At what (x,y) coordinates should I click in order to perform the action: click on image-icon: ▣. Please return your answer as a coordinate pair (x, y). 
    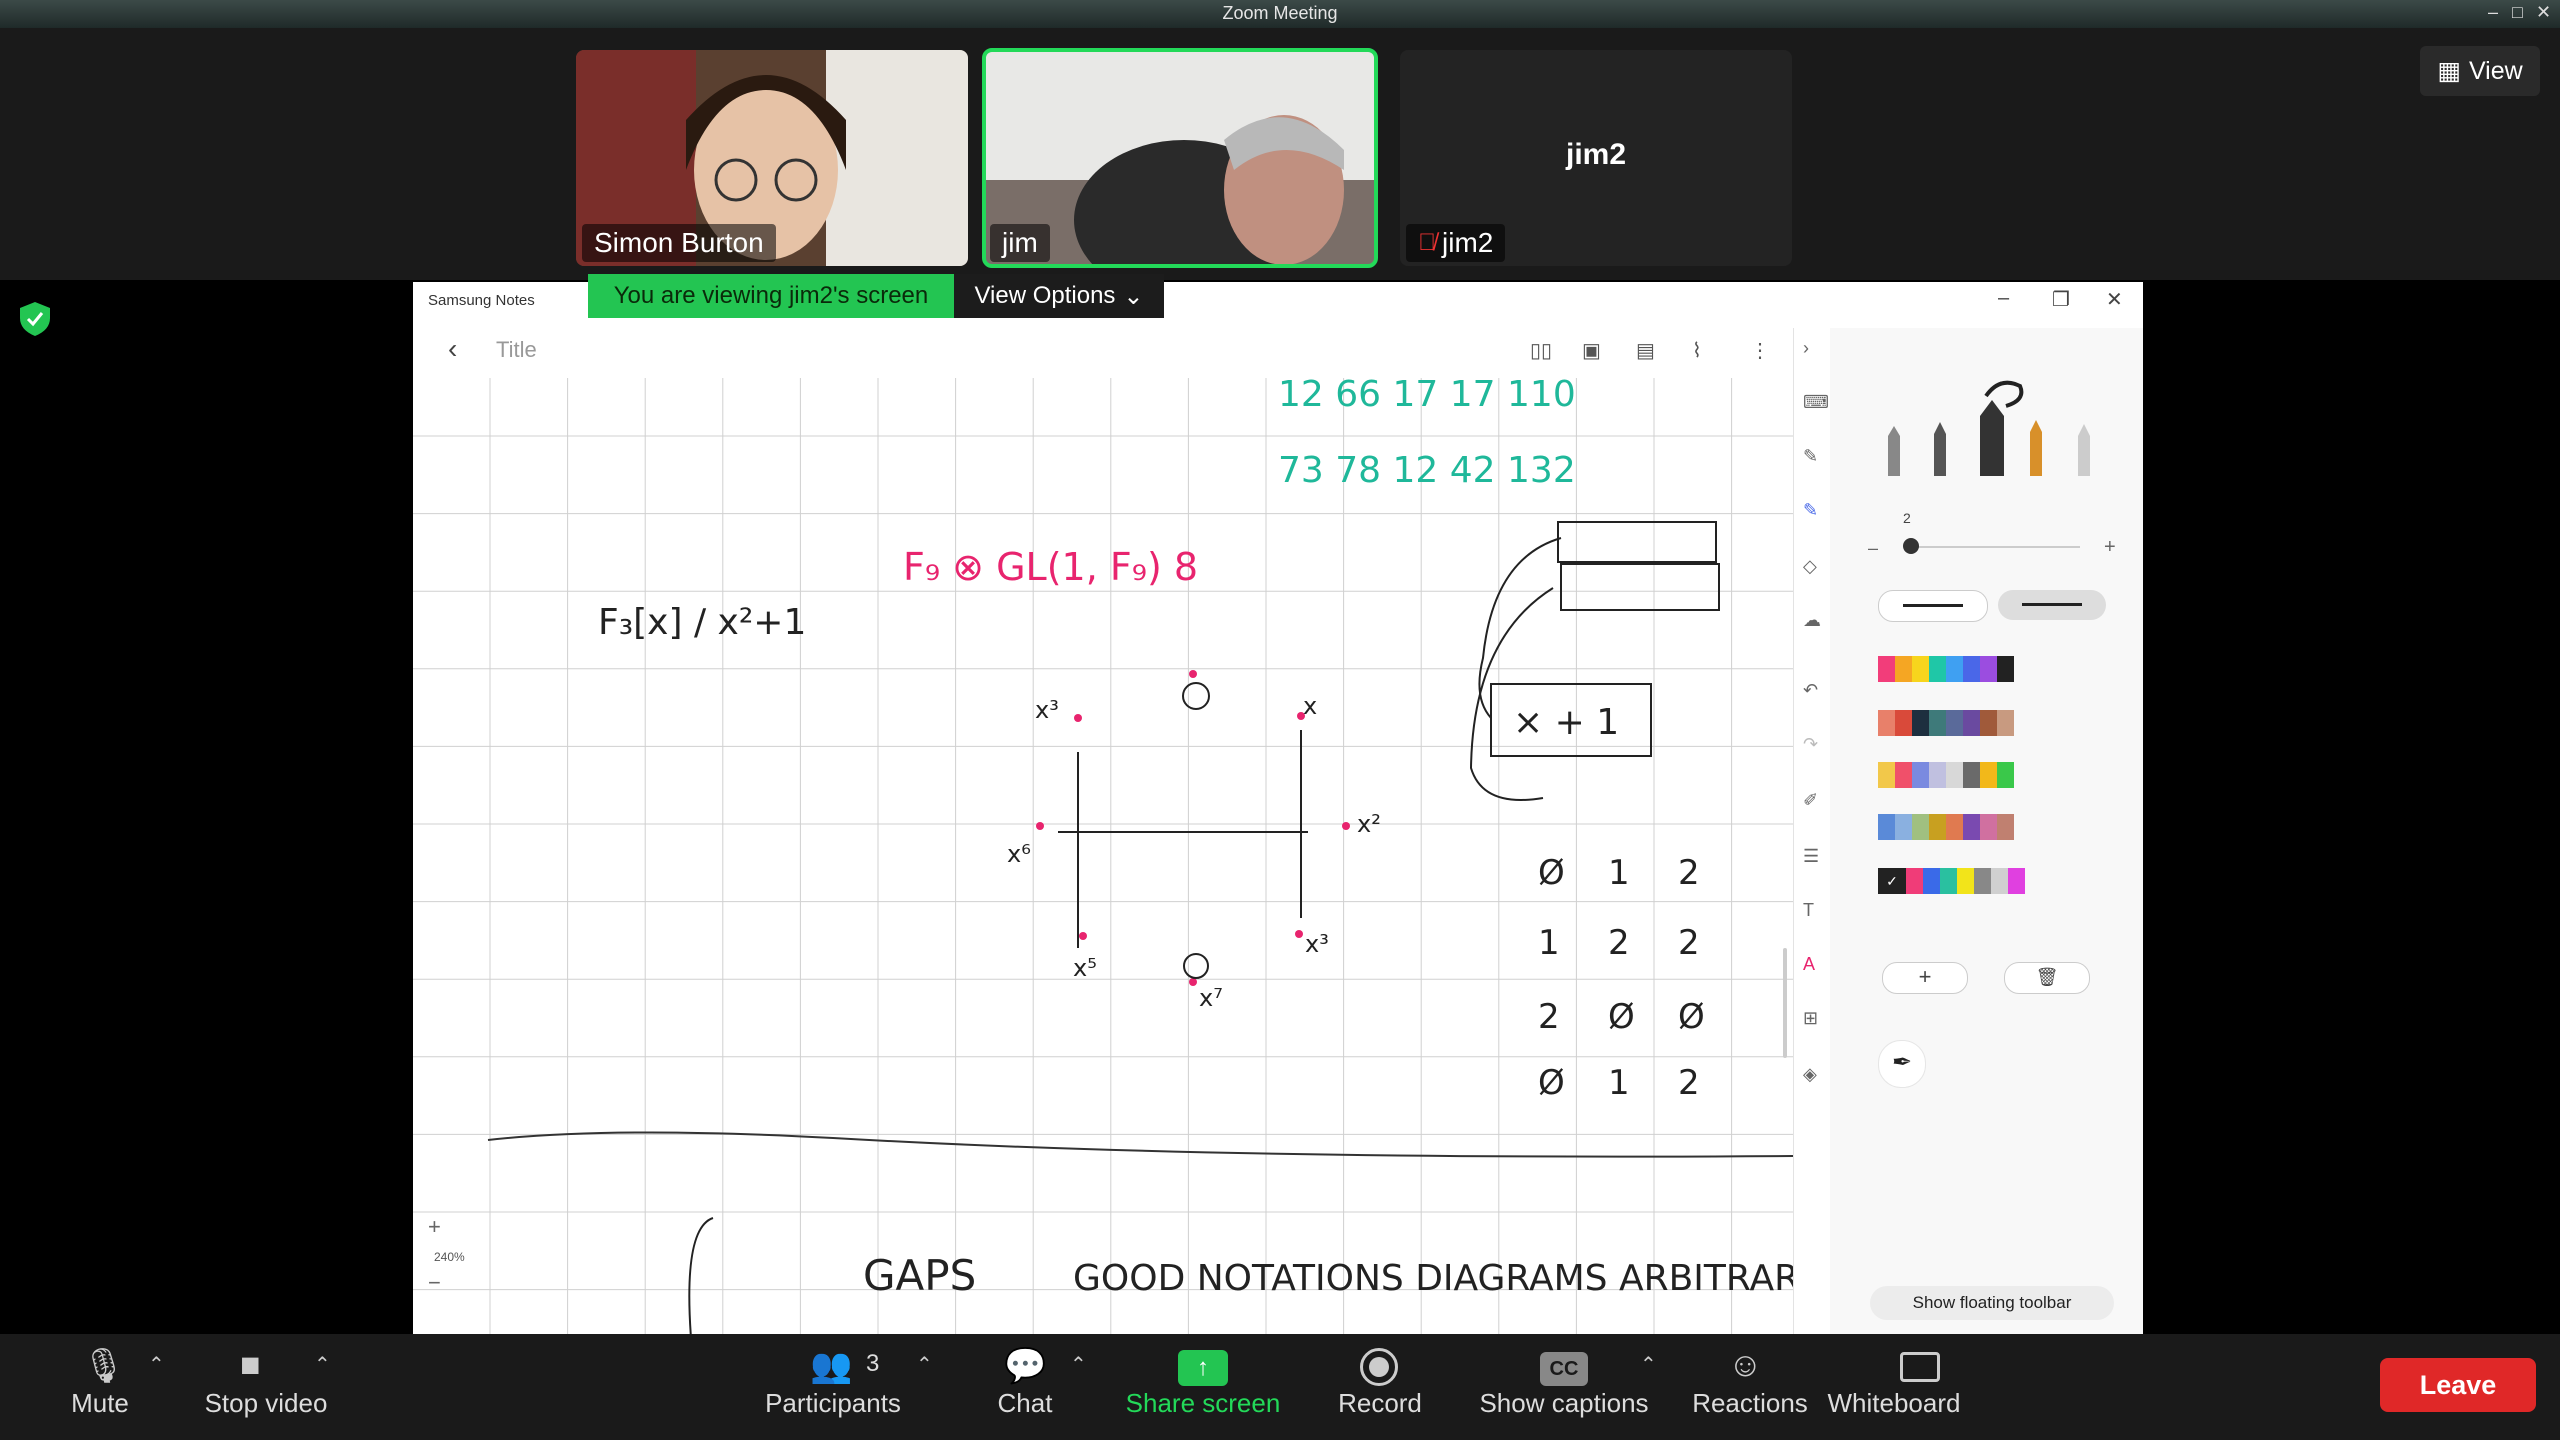
    Looking at the image, I should click on (1591, 350).